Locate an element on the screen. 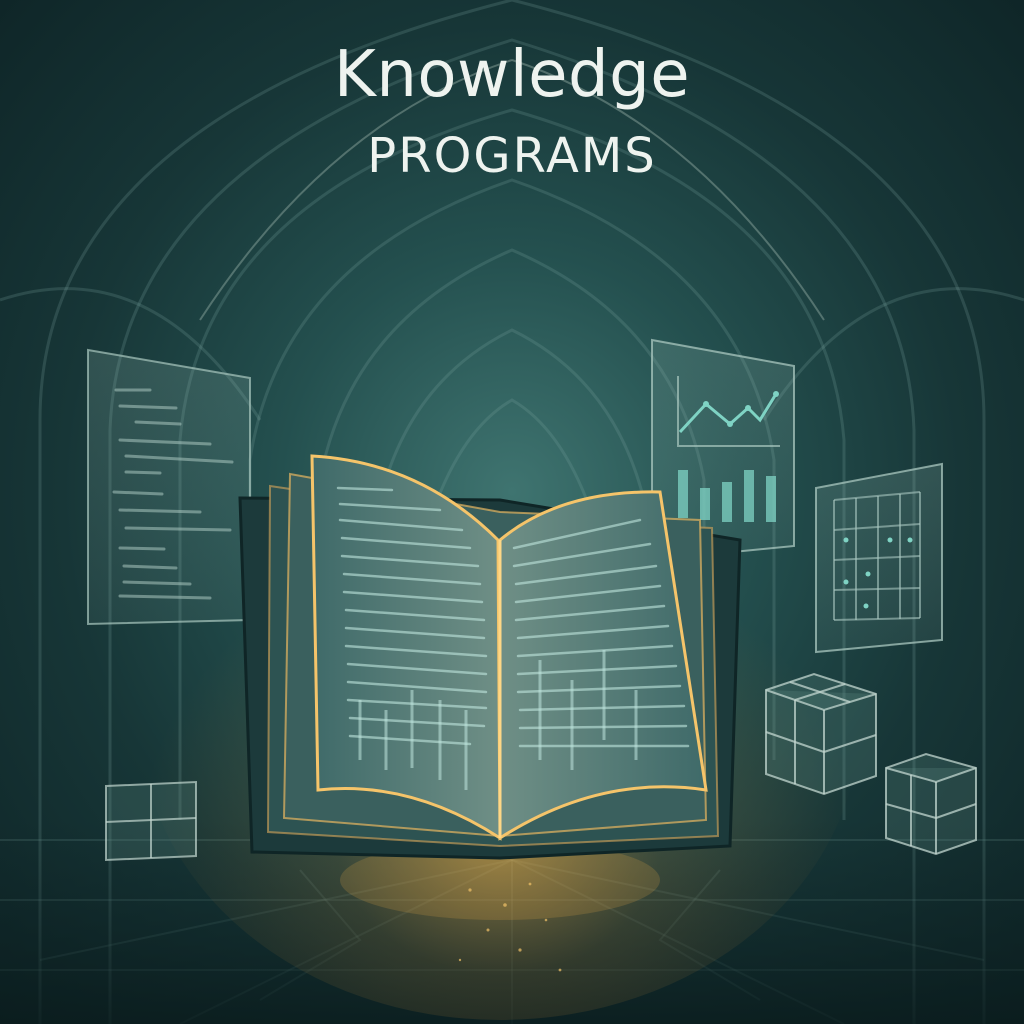 The height and width of the screenshot is (1024, 1024). grid-panel-icon is located at coordinates (879, 558).